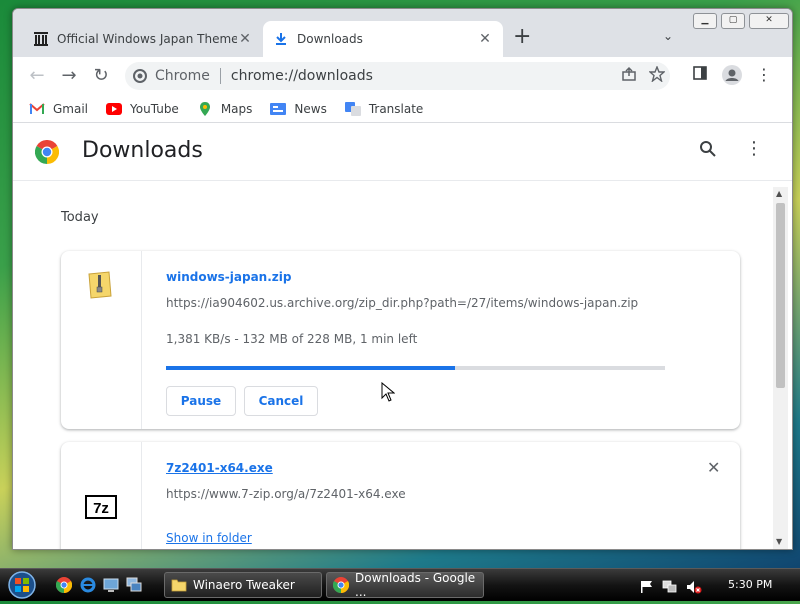  What do you see at coordinates (278, 109) in the screenshot?
I see `news-icon` at bounding box center [278, 109].